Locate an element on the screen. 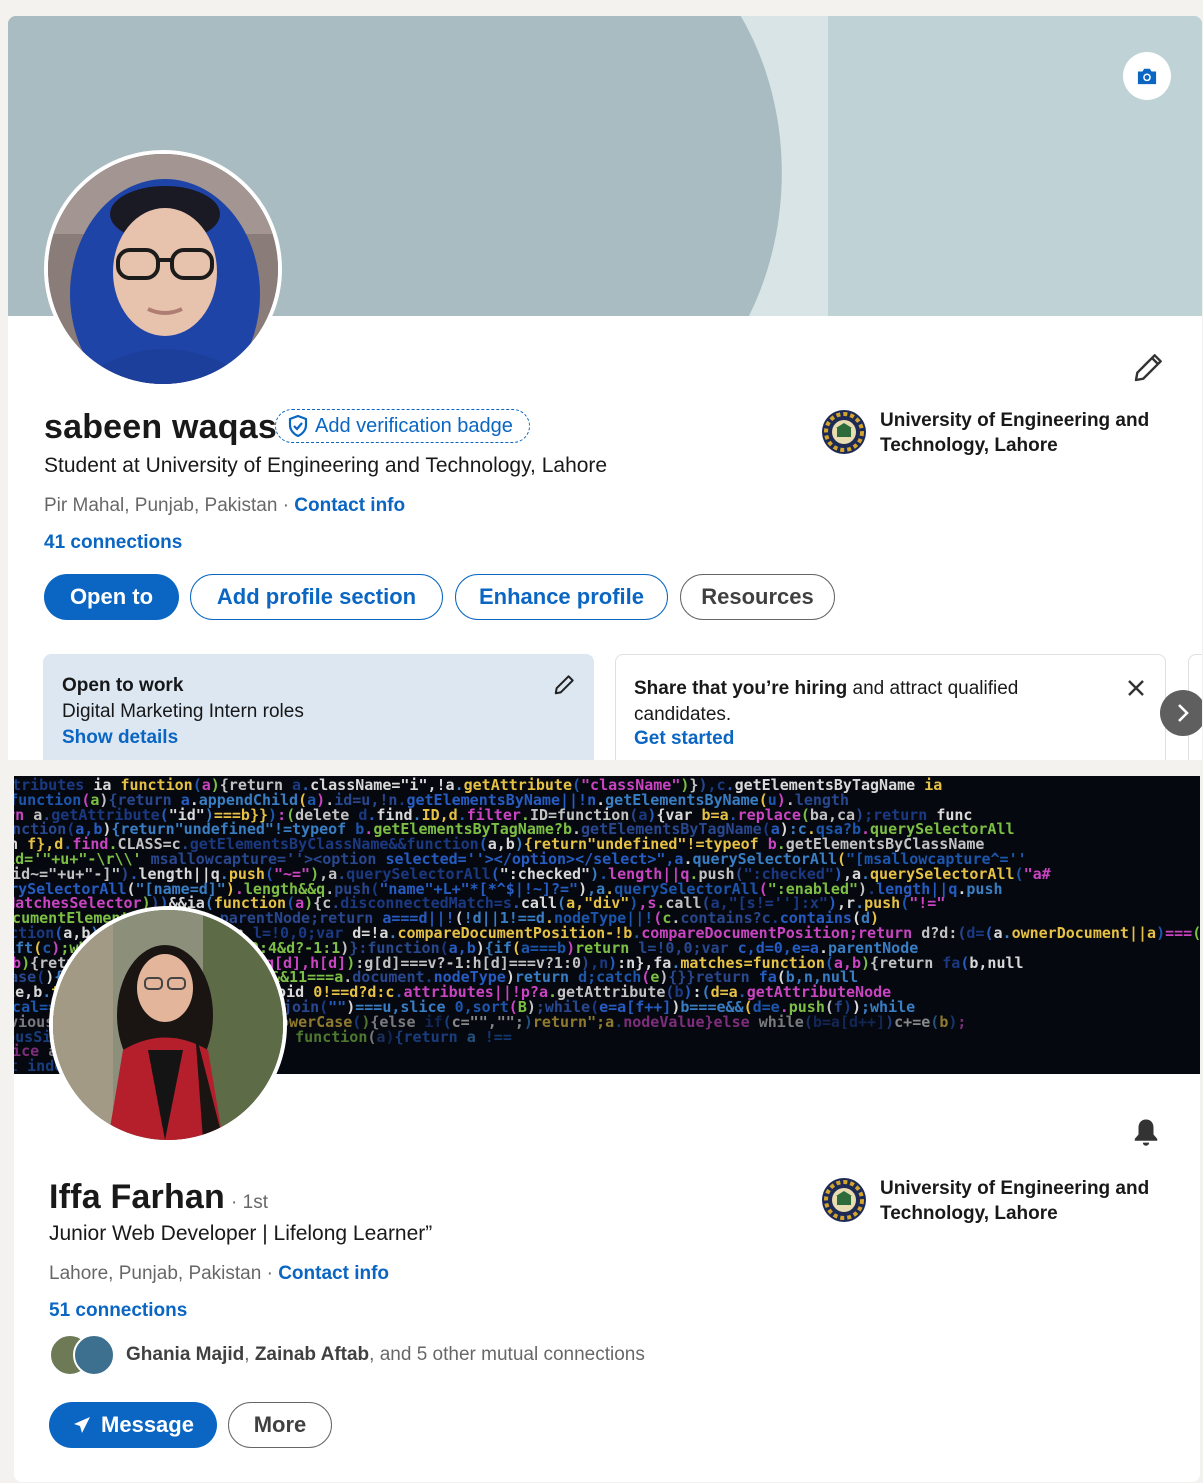 The width and height of the screenshot is (1203, 1483). carousel-next-button is located at coordinates (1181, 713).